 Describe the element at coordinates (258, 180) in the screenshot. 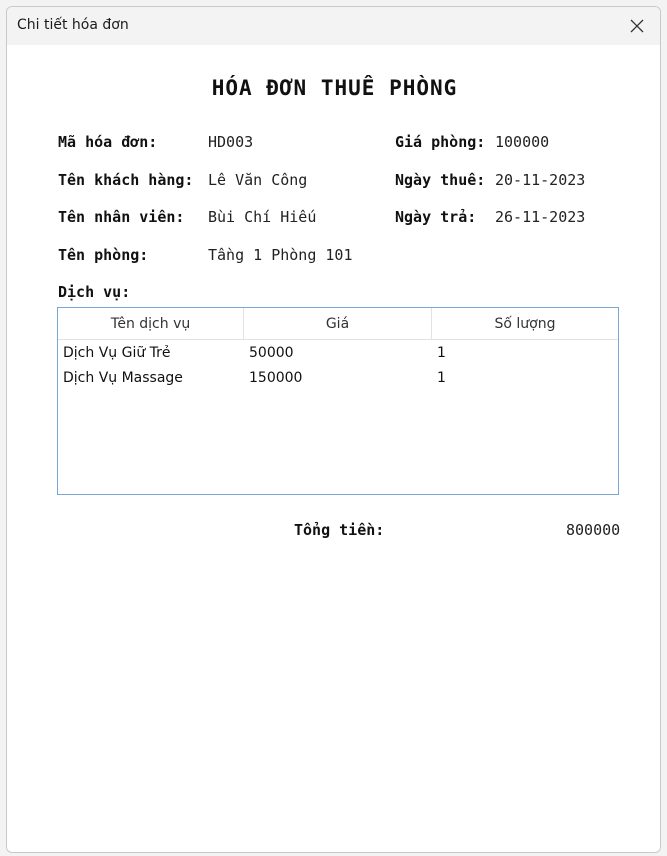

I see `customer-name-value: Lê Văn Công` at that location.